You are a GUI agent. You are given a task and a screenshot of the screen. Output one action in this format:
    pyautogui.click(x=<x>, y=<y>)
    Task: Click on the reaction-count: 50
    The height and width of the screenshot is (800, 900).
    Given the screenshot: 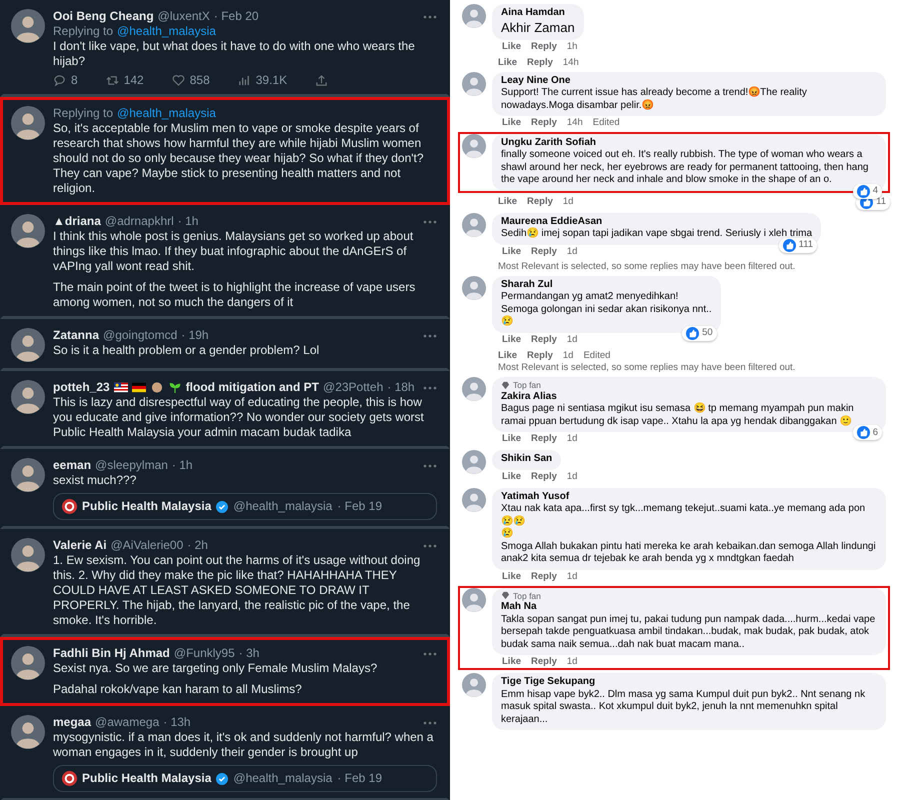 What is the action you would take?
    pyautogui.click(x=699, y=333)
    